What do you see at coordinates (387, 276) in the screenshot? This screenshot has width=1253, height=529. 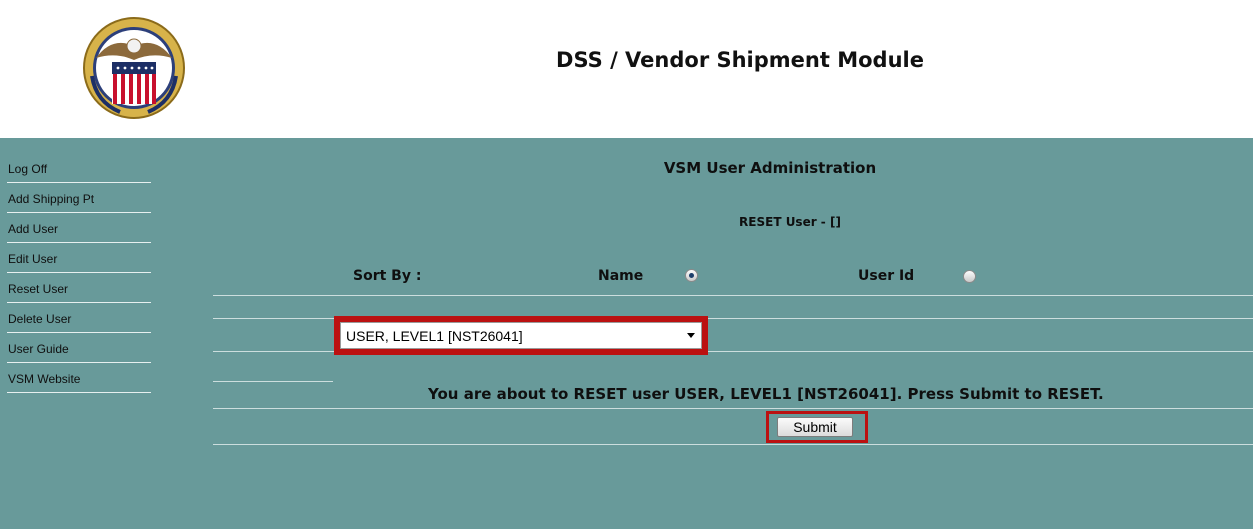 I see `sort-by-label: Sort By :` at bounding box center [387, 276].